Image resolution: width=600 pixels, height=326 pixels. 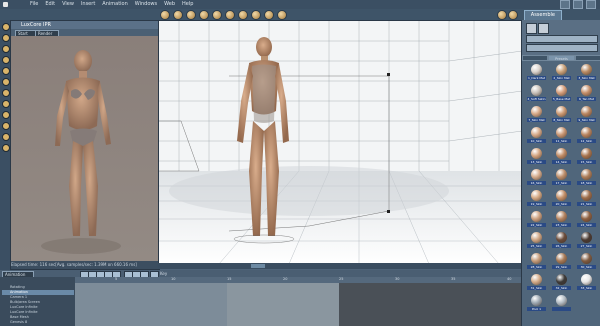 What do you see at coordinates (562, 39) in the screenshot?
I see `content-search-bar` at bounding box center [562, 39].